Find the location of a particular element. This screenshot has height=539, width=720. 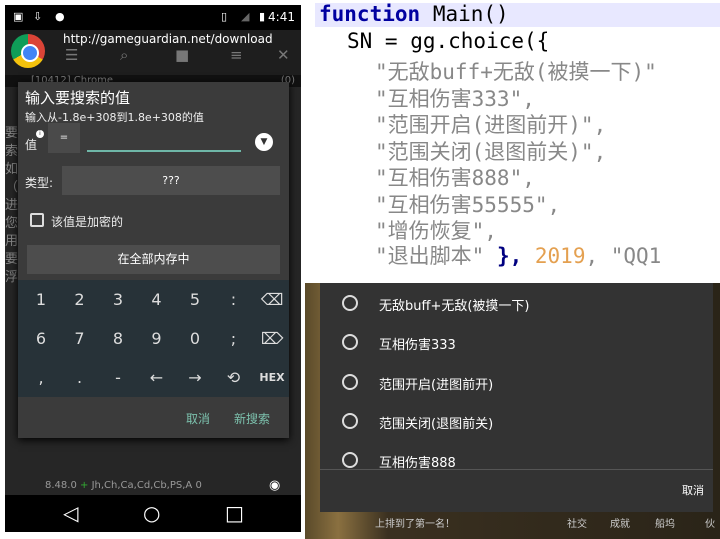

encrypted-checkbox is located at coordinates (37, 220).